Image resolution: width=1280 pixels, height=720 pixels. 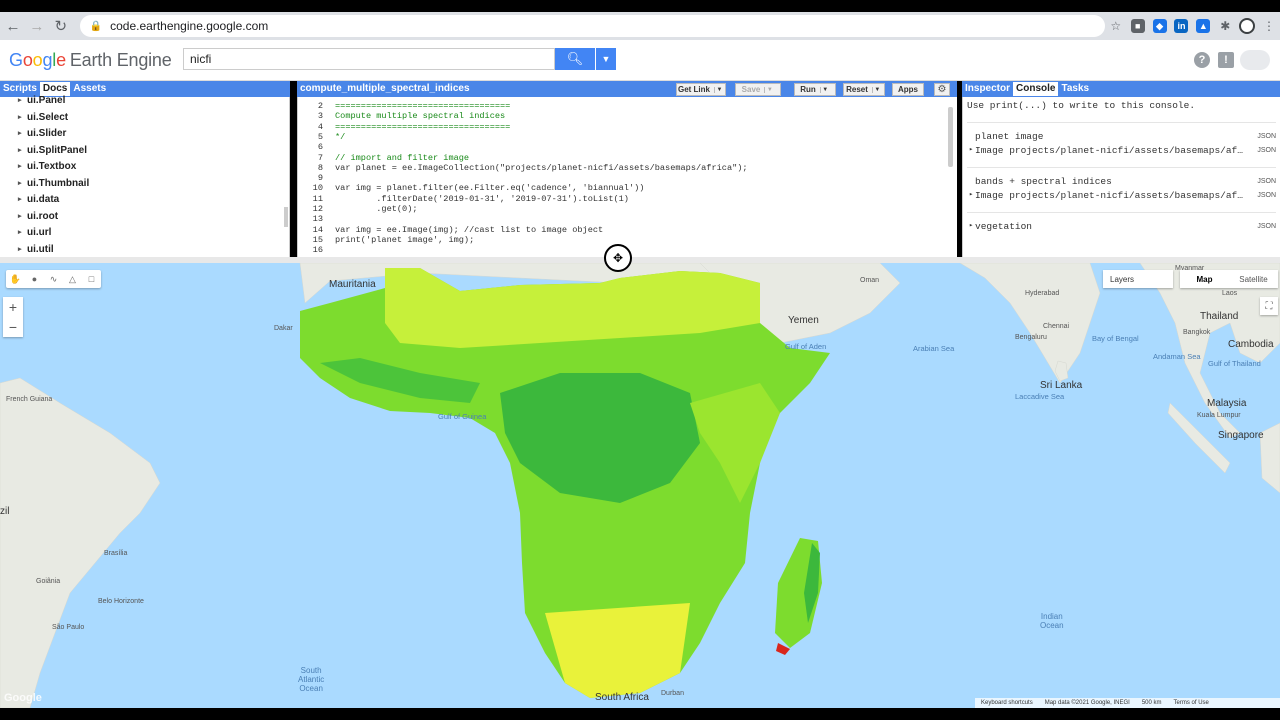 What do you see at coordinates (16, 60) in the screenshot?
I see `logo-letter: G` at bounding box center [16, 60].